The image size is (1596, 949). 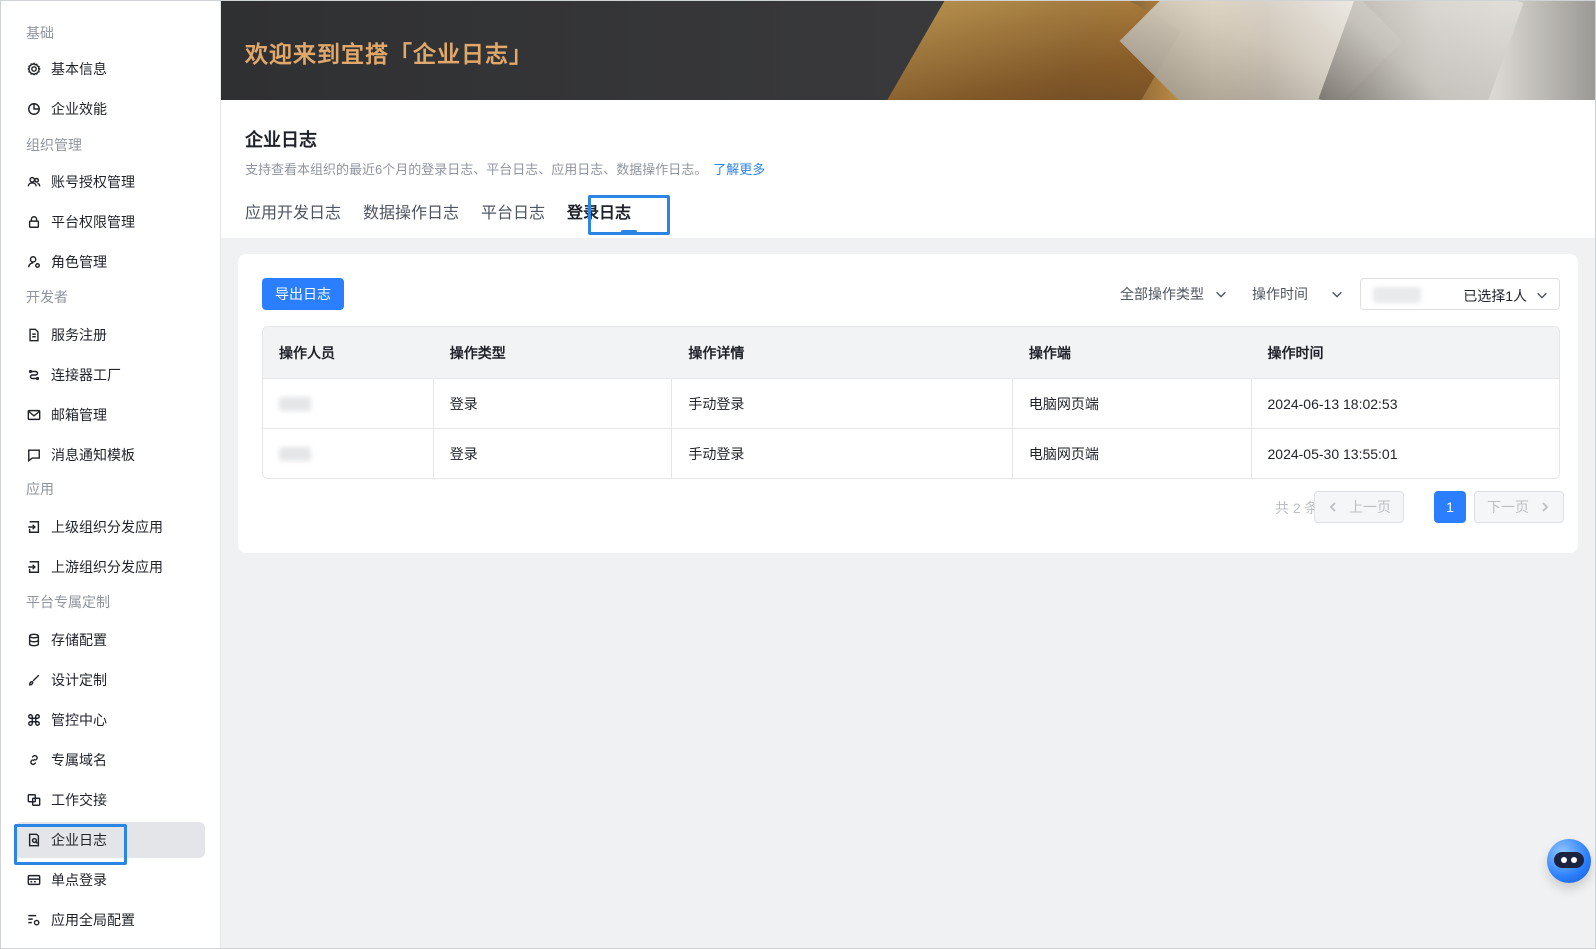 What do you see at coordinates (79, 415) in the screenshot?
I see `sidebar-item-label: 邮箱管理` at bounding box center [79, 415].